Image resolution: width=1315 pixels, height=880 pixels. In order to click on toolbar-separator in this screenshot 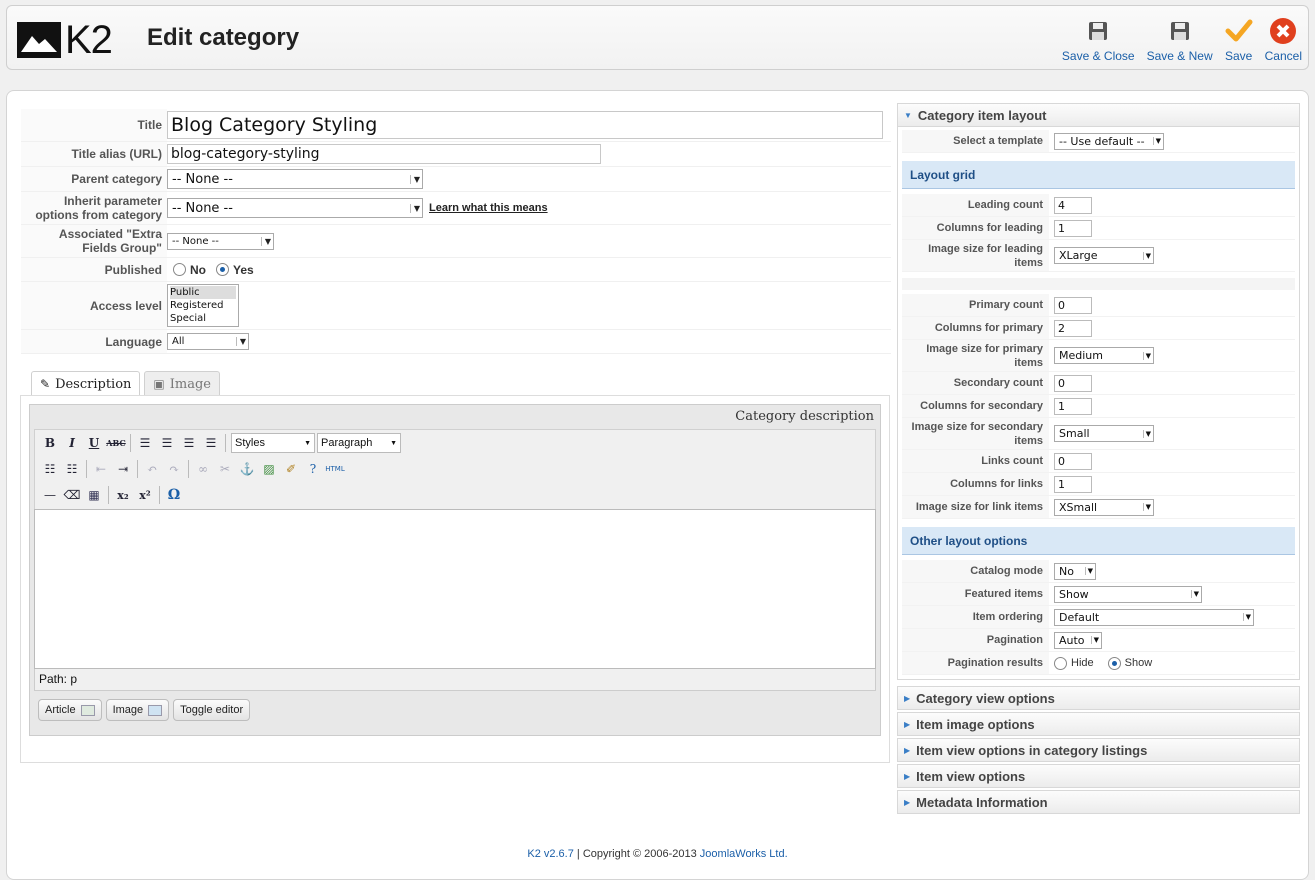, I will do `click(108, 495)`.